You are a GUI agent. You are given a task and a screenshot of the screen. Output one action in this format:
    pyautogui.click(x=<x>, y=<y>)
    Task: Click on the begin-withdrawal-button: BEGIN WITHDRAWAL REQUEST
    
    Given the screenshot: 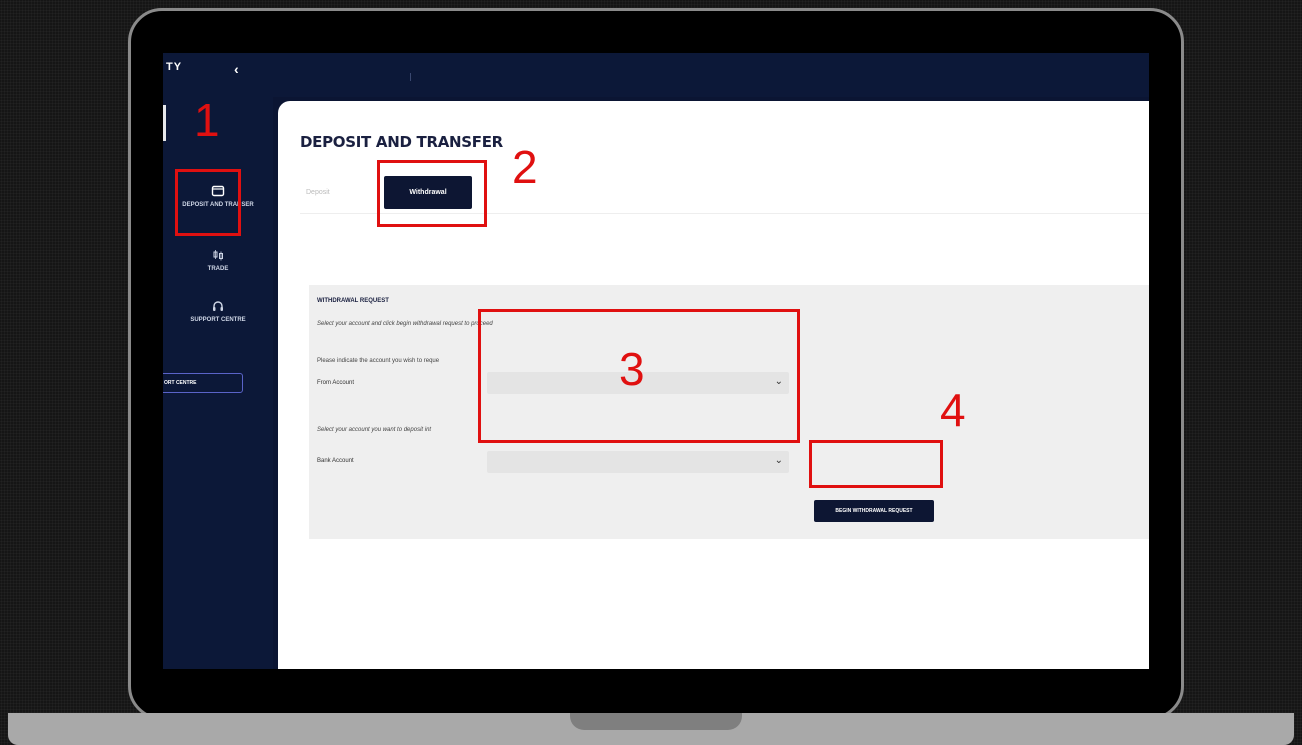 What is the action you would take?
    pyautogui.click(x=874, y=511)
    